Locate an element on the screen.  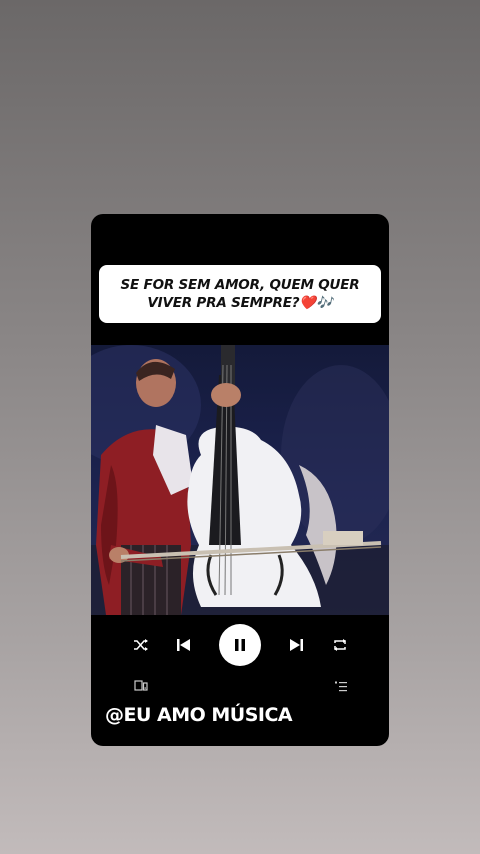
channel-watermark: @EU AMO MÚSICA is located at coordinates (199, 715).